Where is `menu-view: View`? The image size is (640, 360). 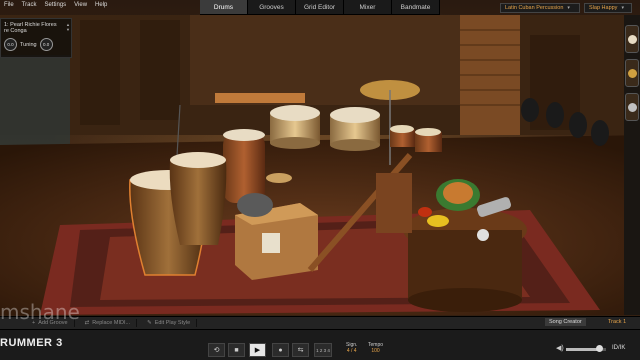 menu-view: View is located at coordinates (80, 6).